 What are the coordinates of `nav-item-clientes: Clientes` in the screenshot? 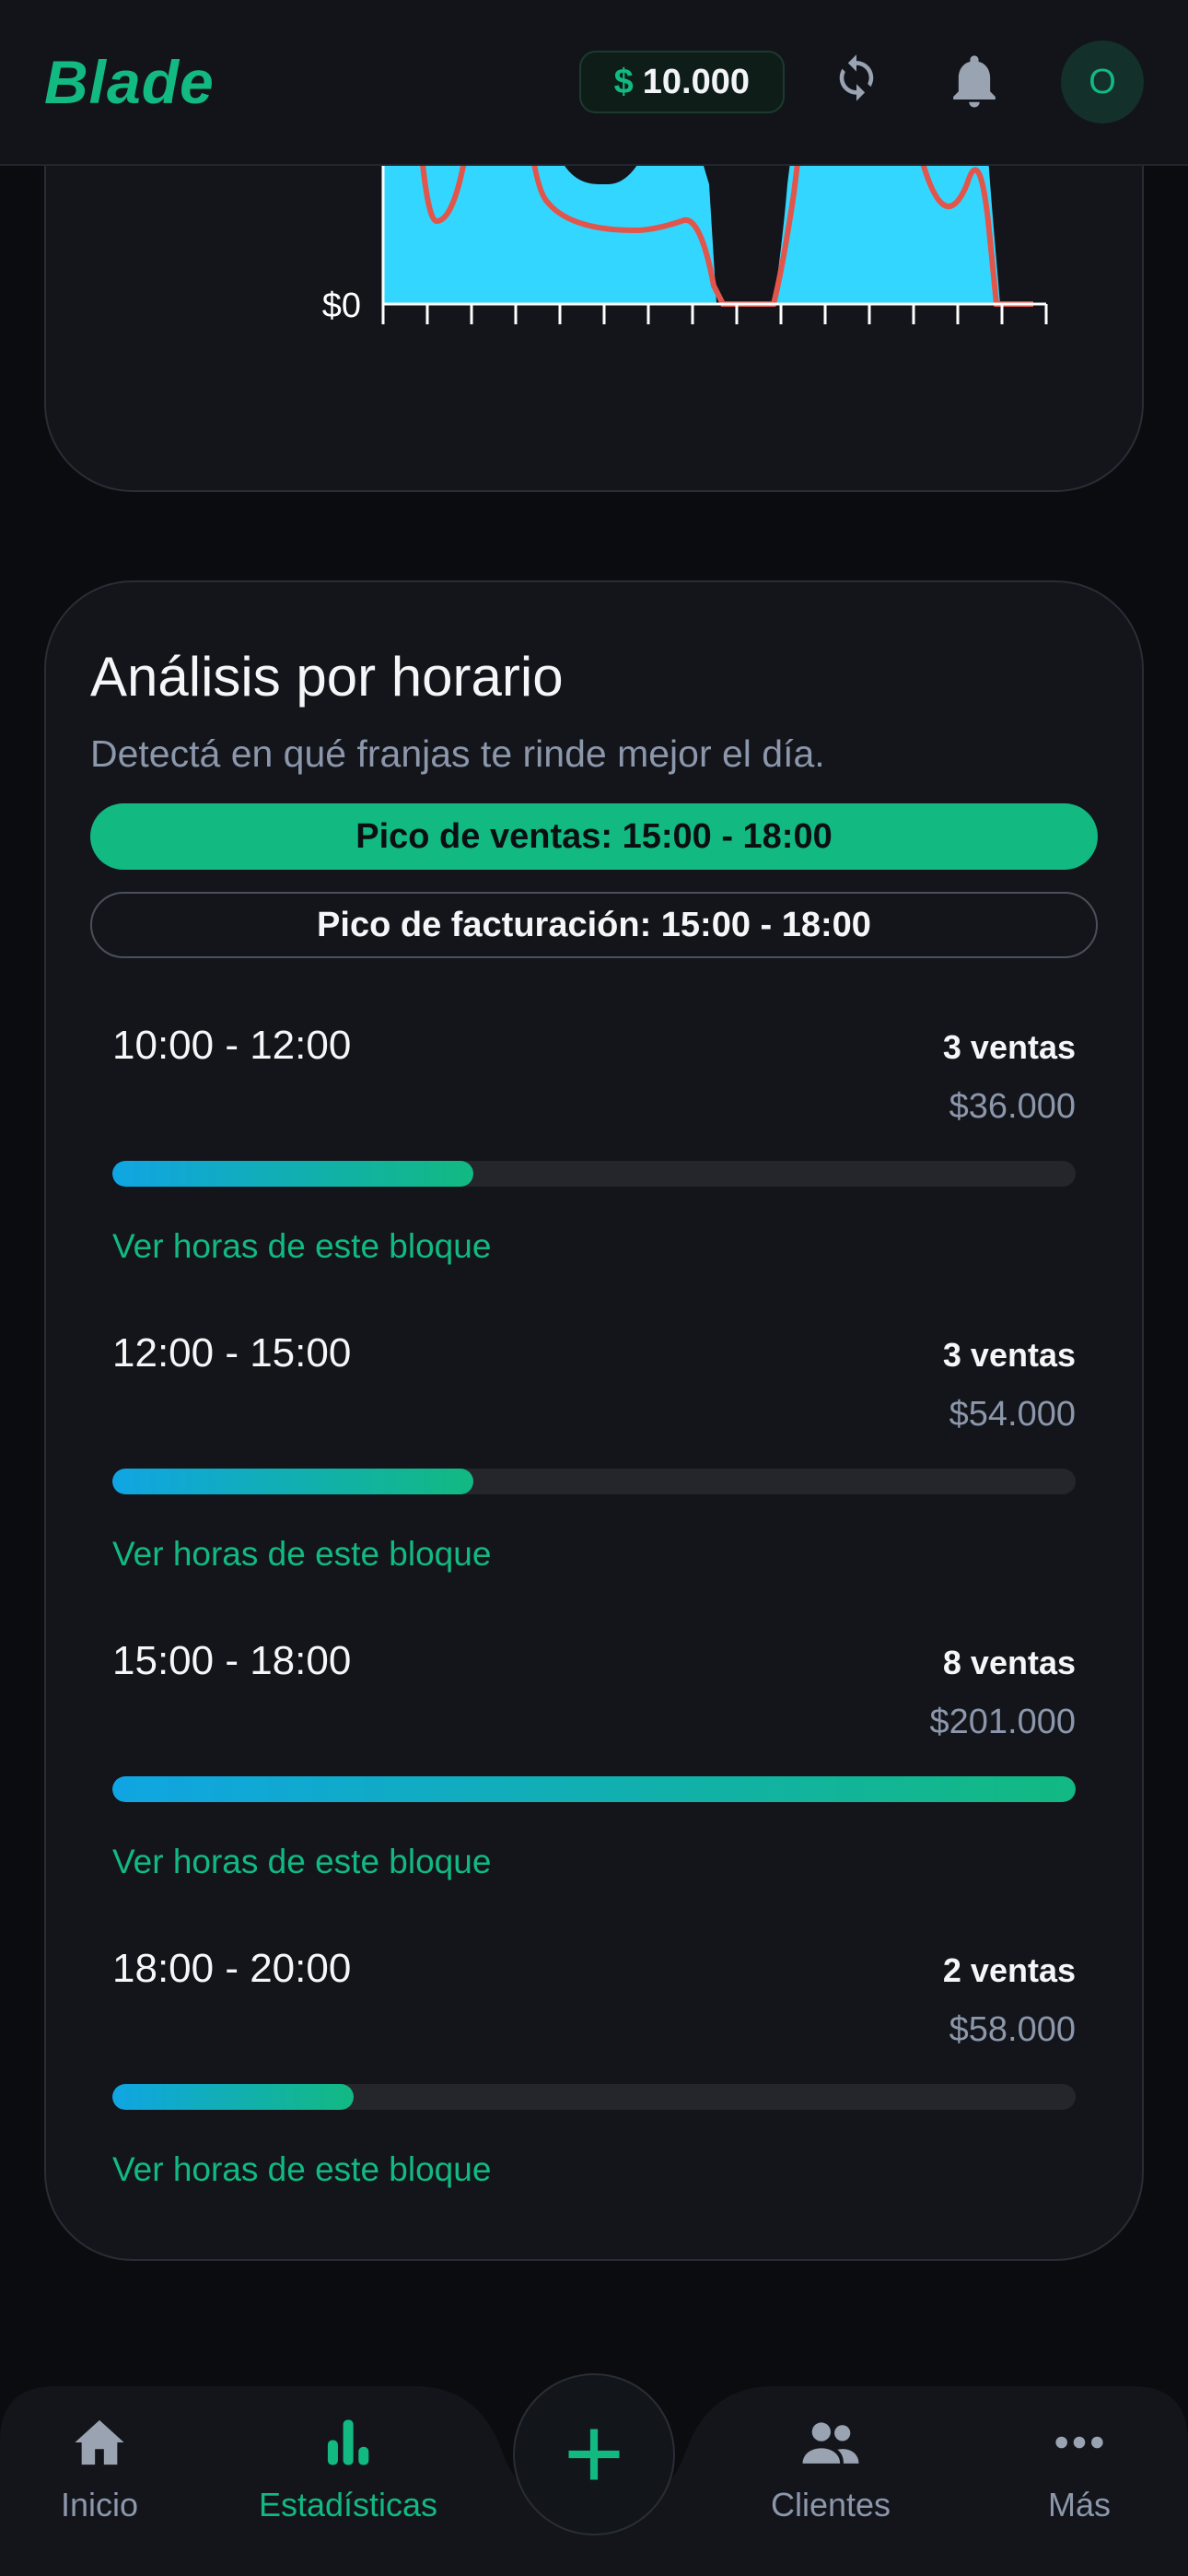 It's located at (830, 2471).